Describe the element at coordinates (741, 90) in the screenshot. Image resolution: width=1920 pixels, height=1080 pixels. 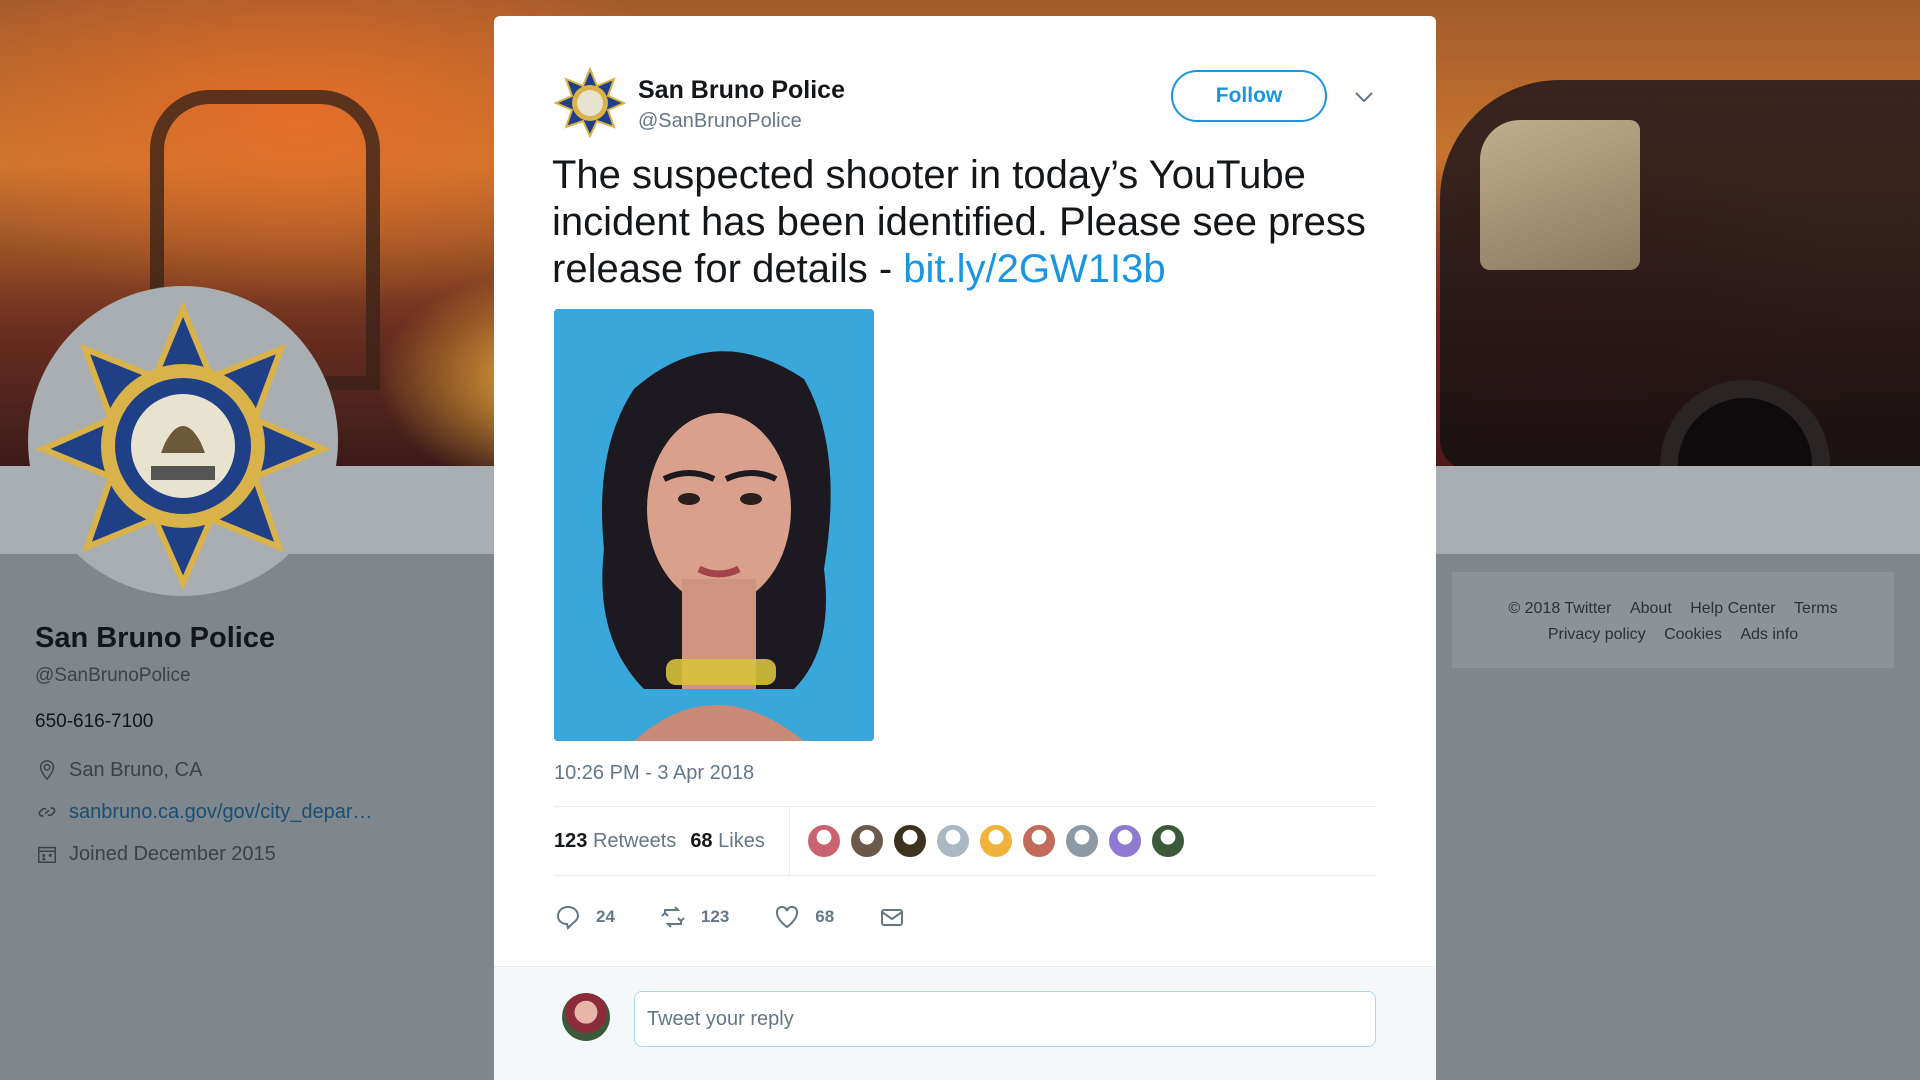
I see `author-name: San Bruno Police` at that location.